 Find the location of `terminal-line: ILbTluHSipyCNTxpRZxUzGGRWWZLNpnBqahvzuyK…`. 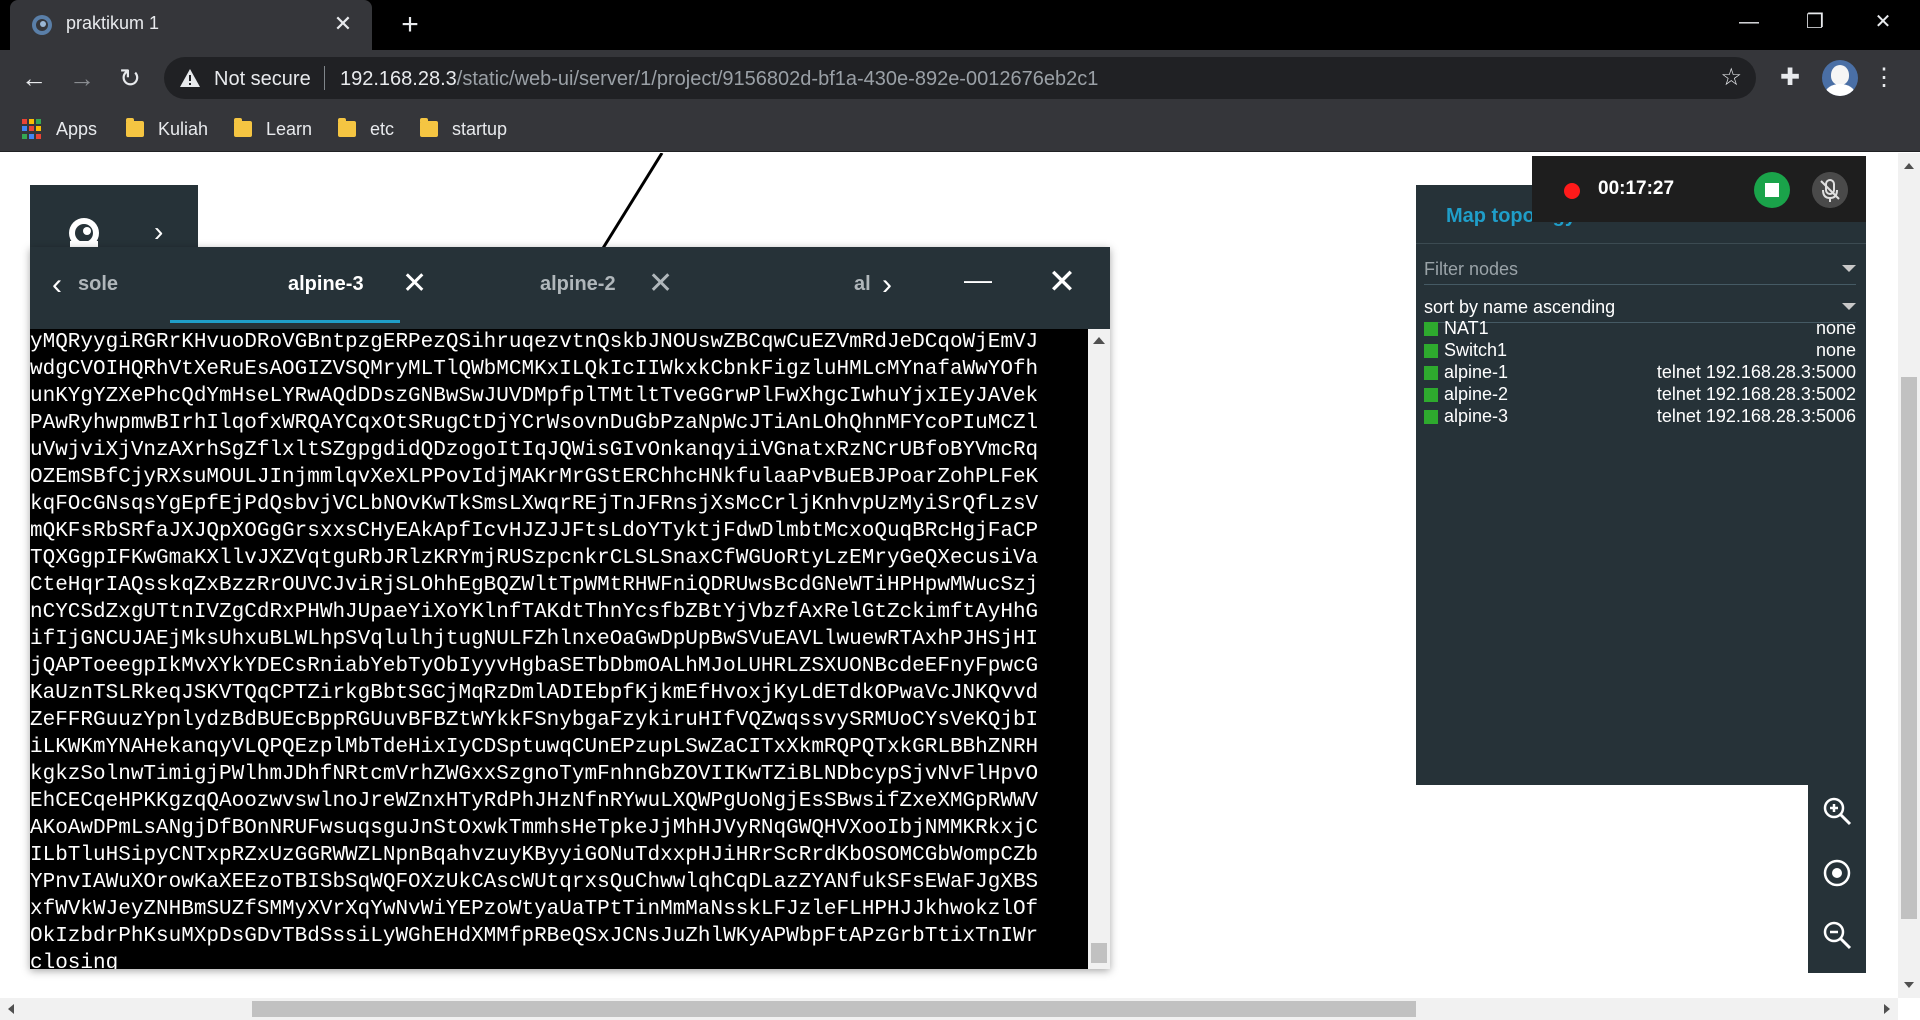

terminal-line: ILbTluHSipyCNTxpRZxUzGGRWWZLNpnBqahvzuyK… is located at coordinates (534, 855).